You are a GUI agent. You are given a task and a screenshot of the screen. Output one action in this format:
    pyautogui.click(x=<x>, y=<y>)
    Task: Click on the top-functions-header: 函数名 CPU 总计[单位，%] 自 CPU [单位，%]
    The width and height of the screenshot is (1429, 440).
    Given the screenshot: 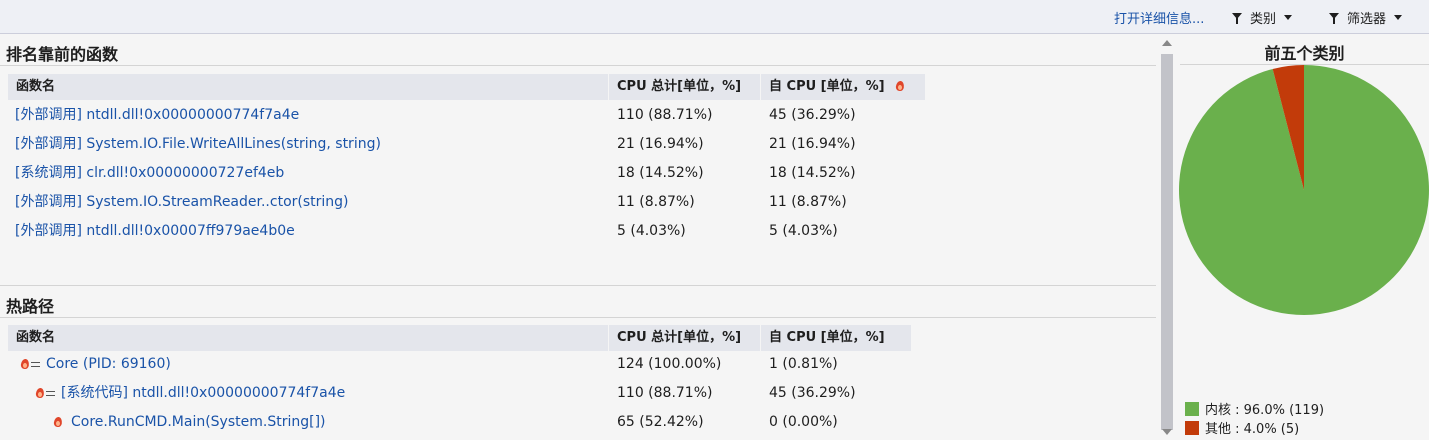 What is the action you would take?
    pyautogui.click(x=467, y=87)
    